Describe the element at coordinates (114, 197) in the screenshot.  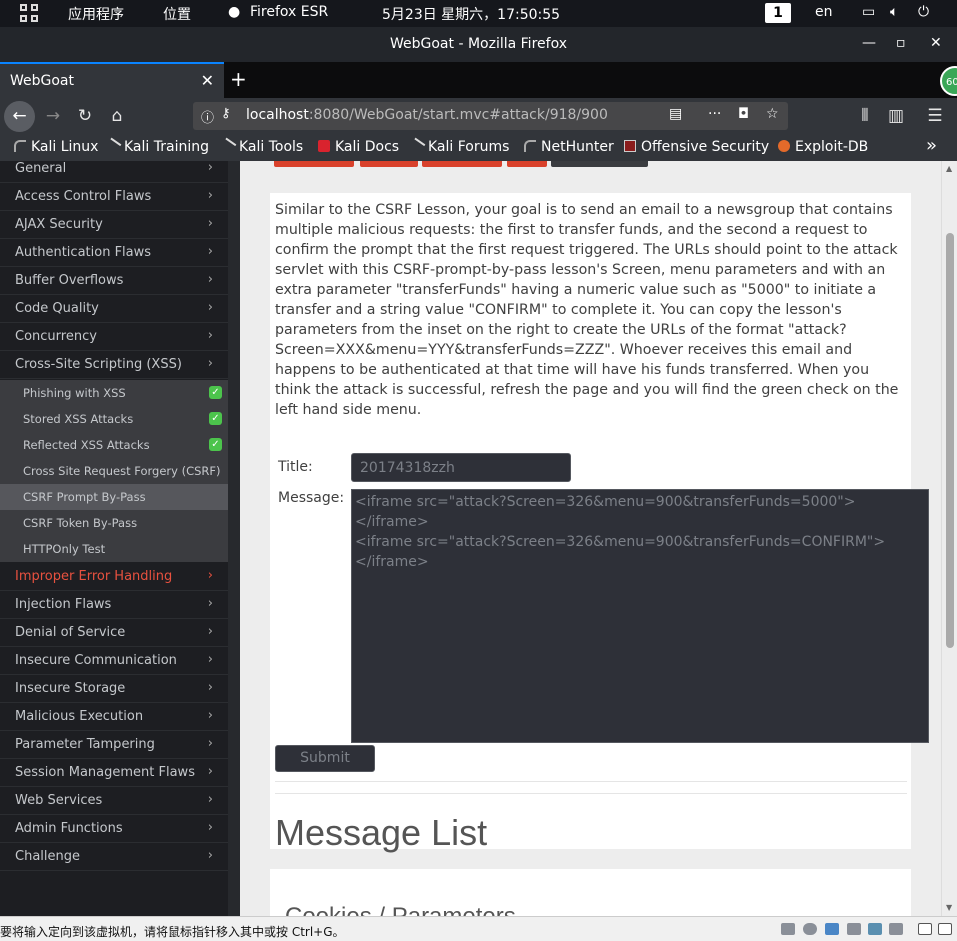
I see `sidebar-category: Access Control Flaws ›` at that location.